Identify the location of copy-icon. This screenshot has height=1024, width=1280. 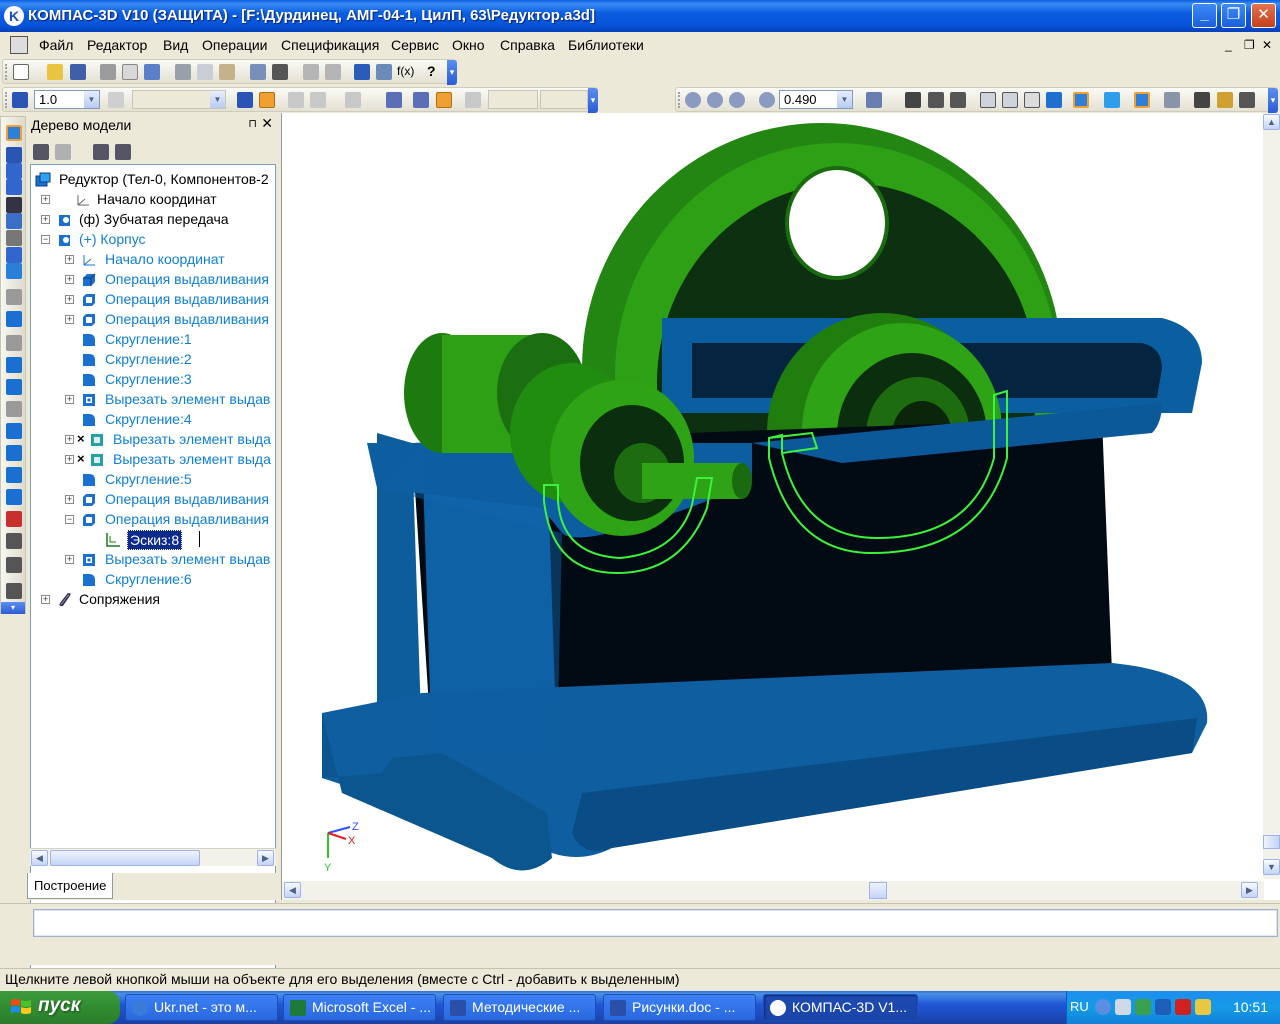
(205, 72).